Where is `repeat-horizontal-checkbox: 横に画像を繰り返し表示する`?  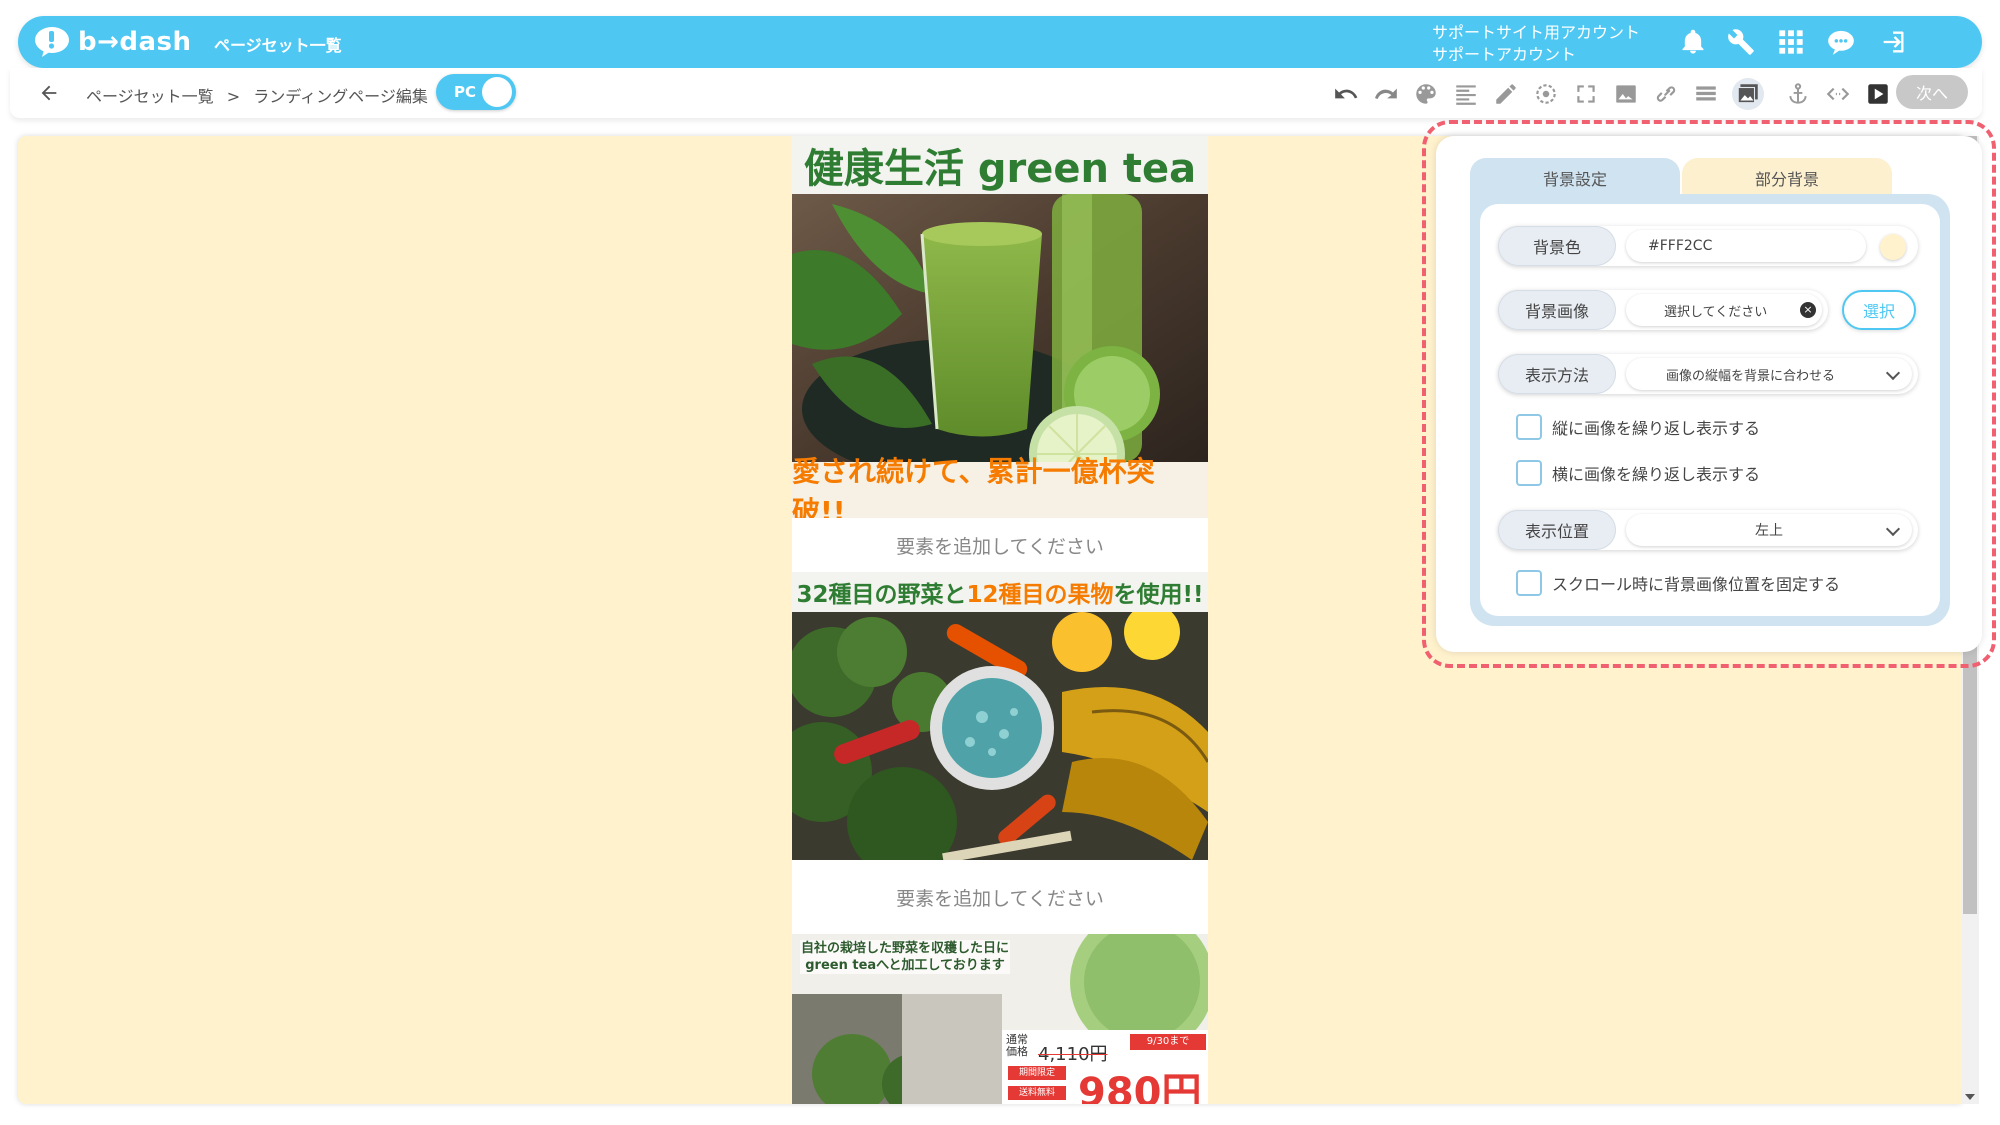
repeat-horizontal-checkbox: 横に画像を繰り返し表示する is located at coordinates (1638, 473).